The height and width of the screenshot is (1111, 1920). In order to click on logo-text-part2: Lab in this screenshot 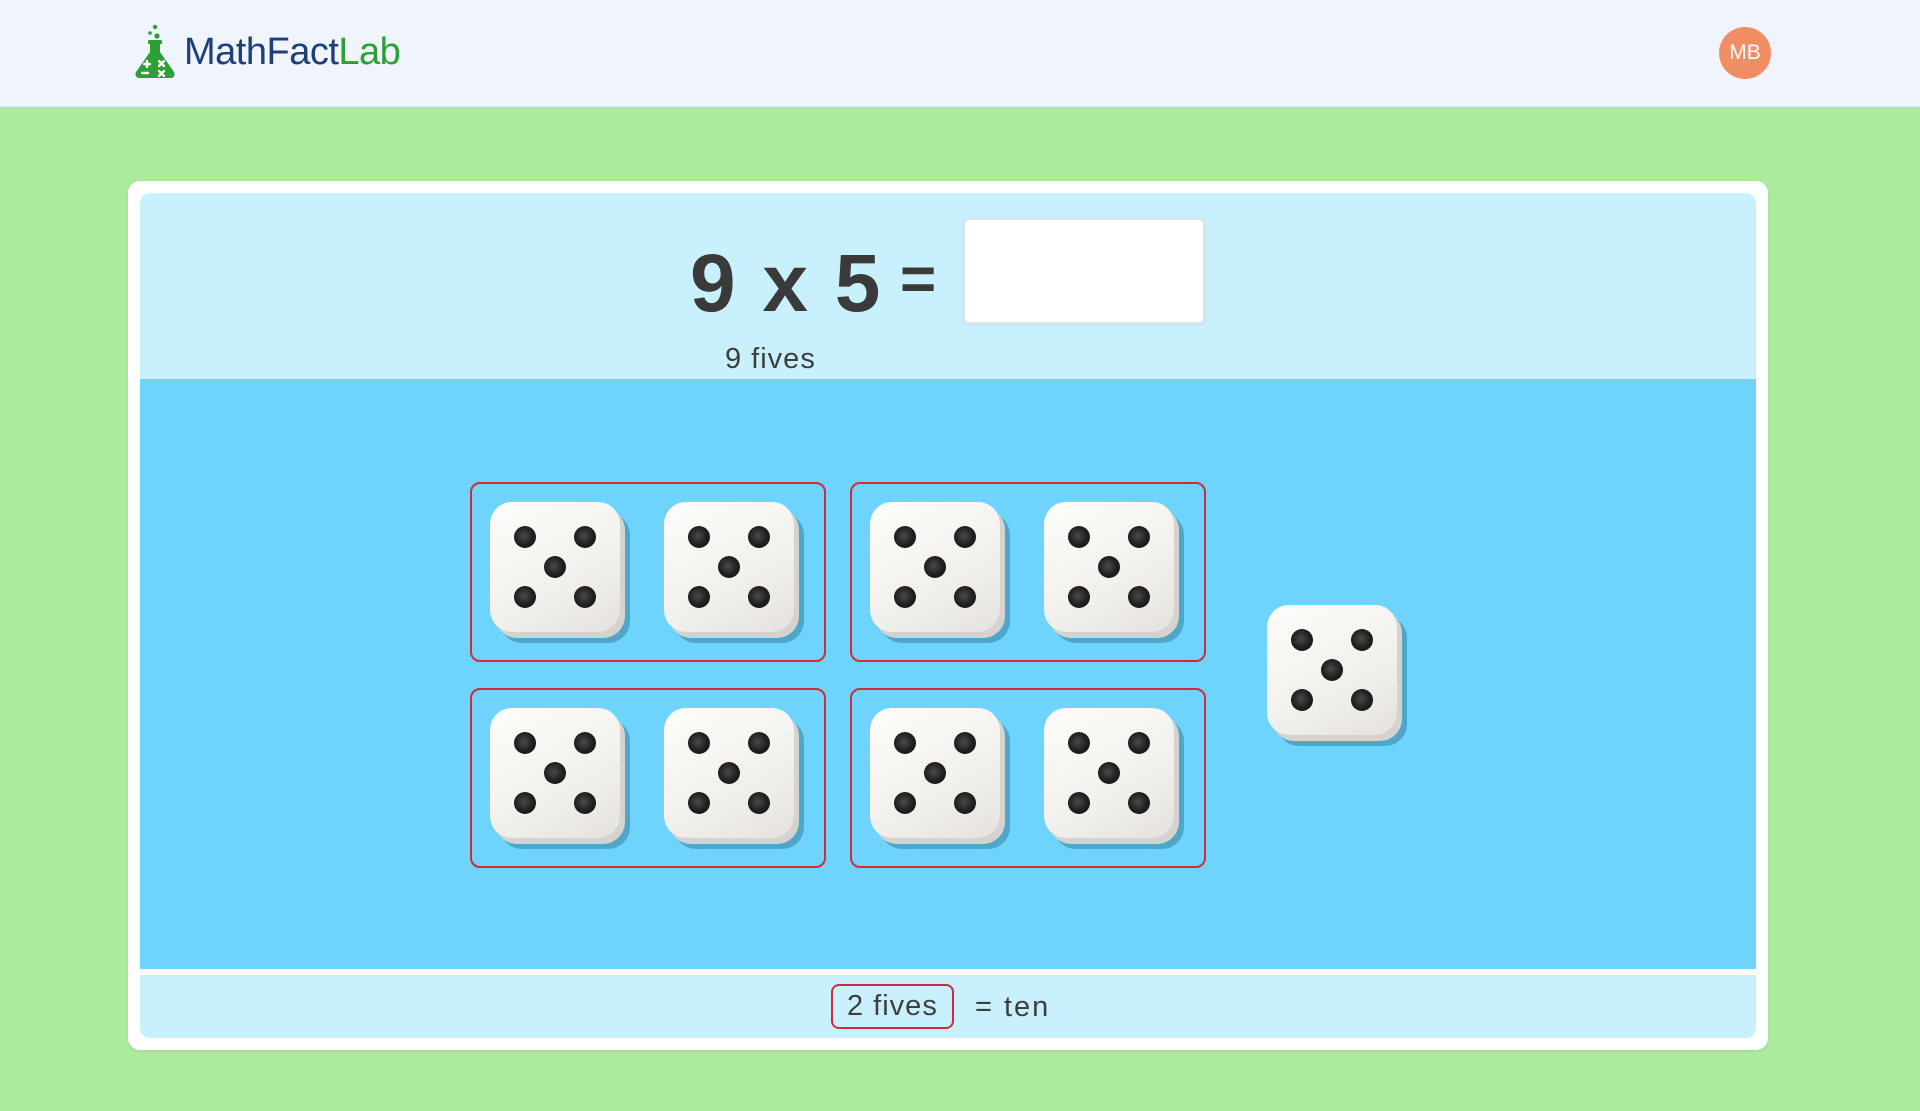, I will do `click(369, 52)`.